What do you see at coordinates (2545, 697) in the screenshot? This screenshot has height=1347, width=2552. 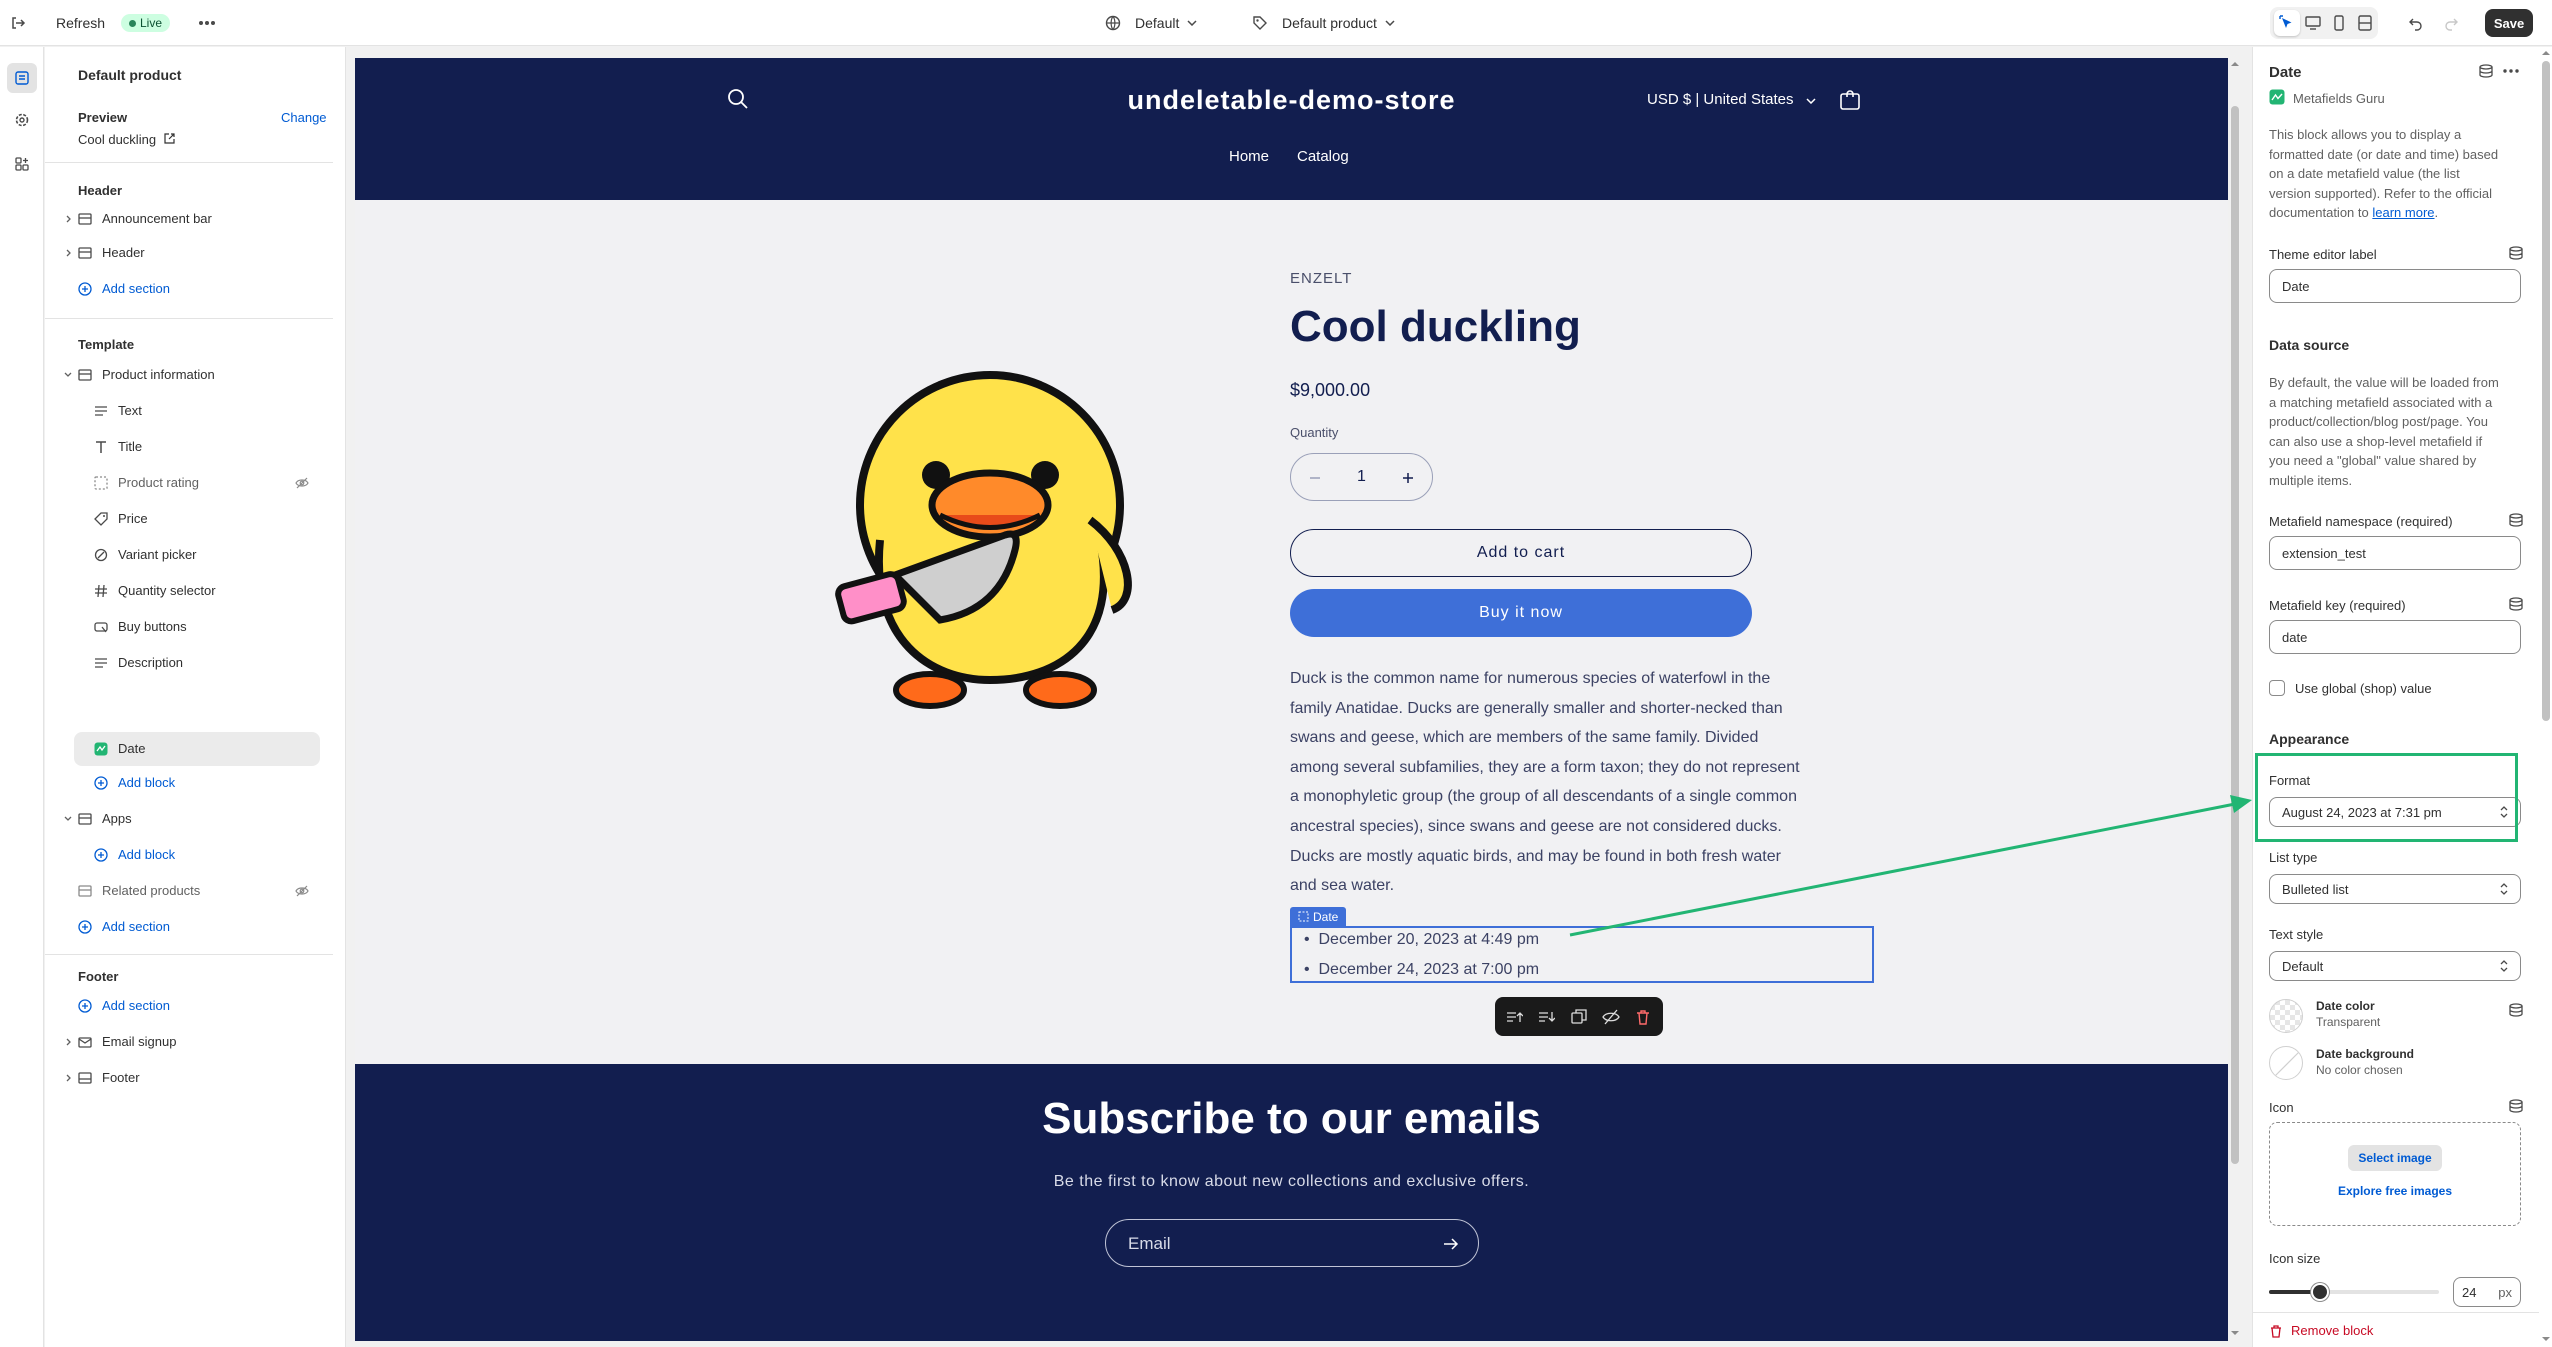 I see `settings-scrollbar` at bounding box center [2545, 697].